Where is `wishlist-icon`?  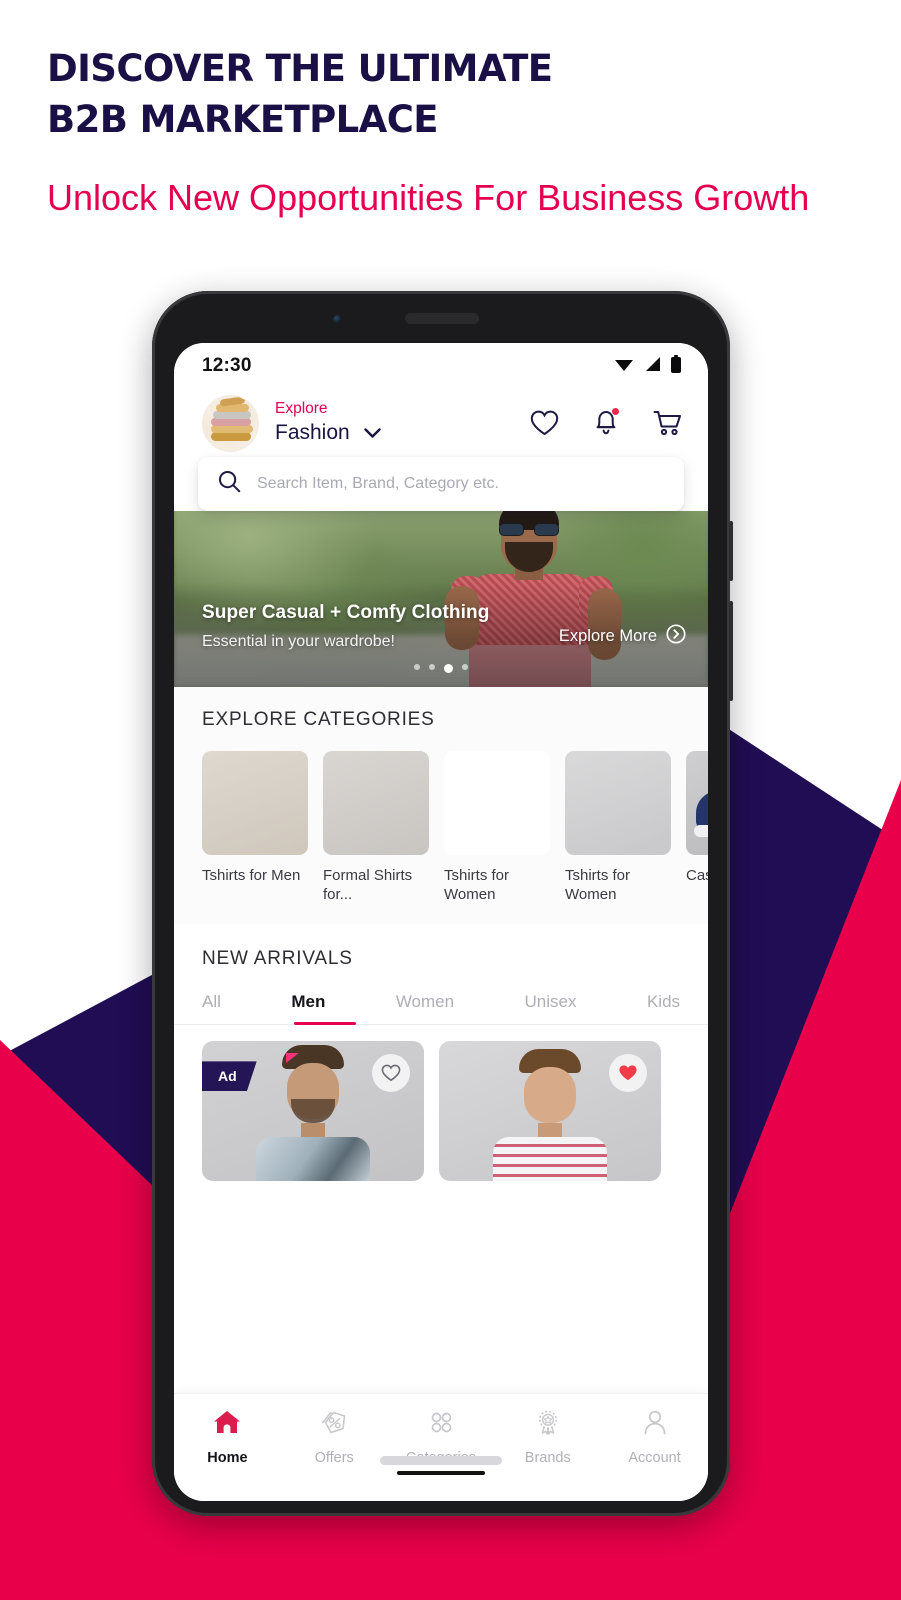 wishlist-icon is located at coordinates (544, 423).